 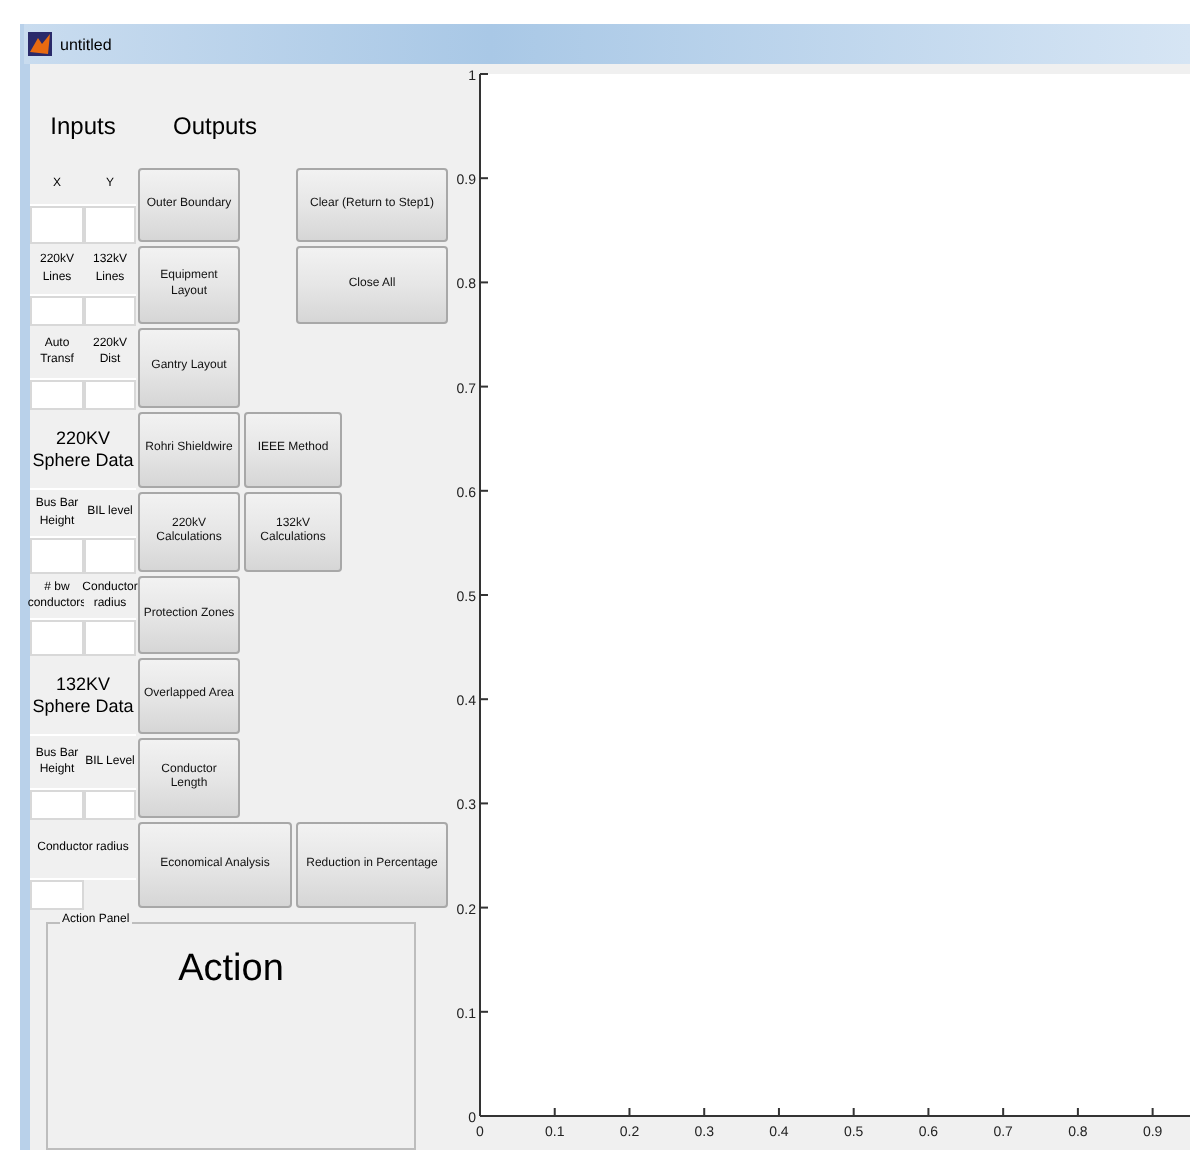 What do you see at coordinates (215, 125) in the screenshot?
I see `section-heading: Outputs` at bounding box center [215, 125].